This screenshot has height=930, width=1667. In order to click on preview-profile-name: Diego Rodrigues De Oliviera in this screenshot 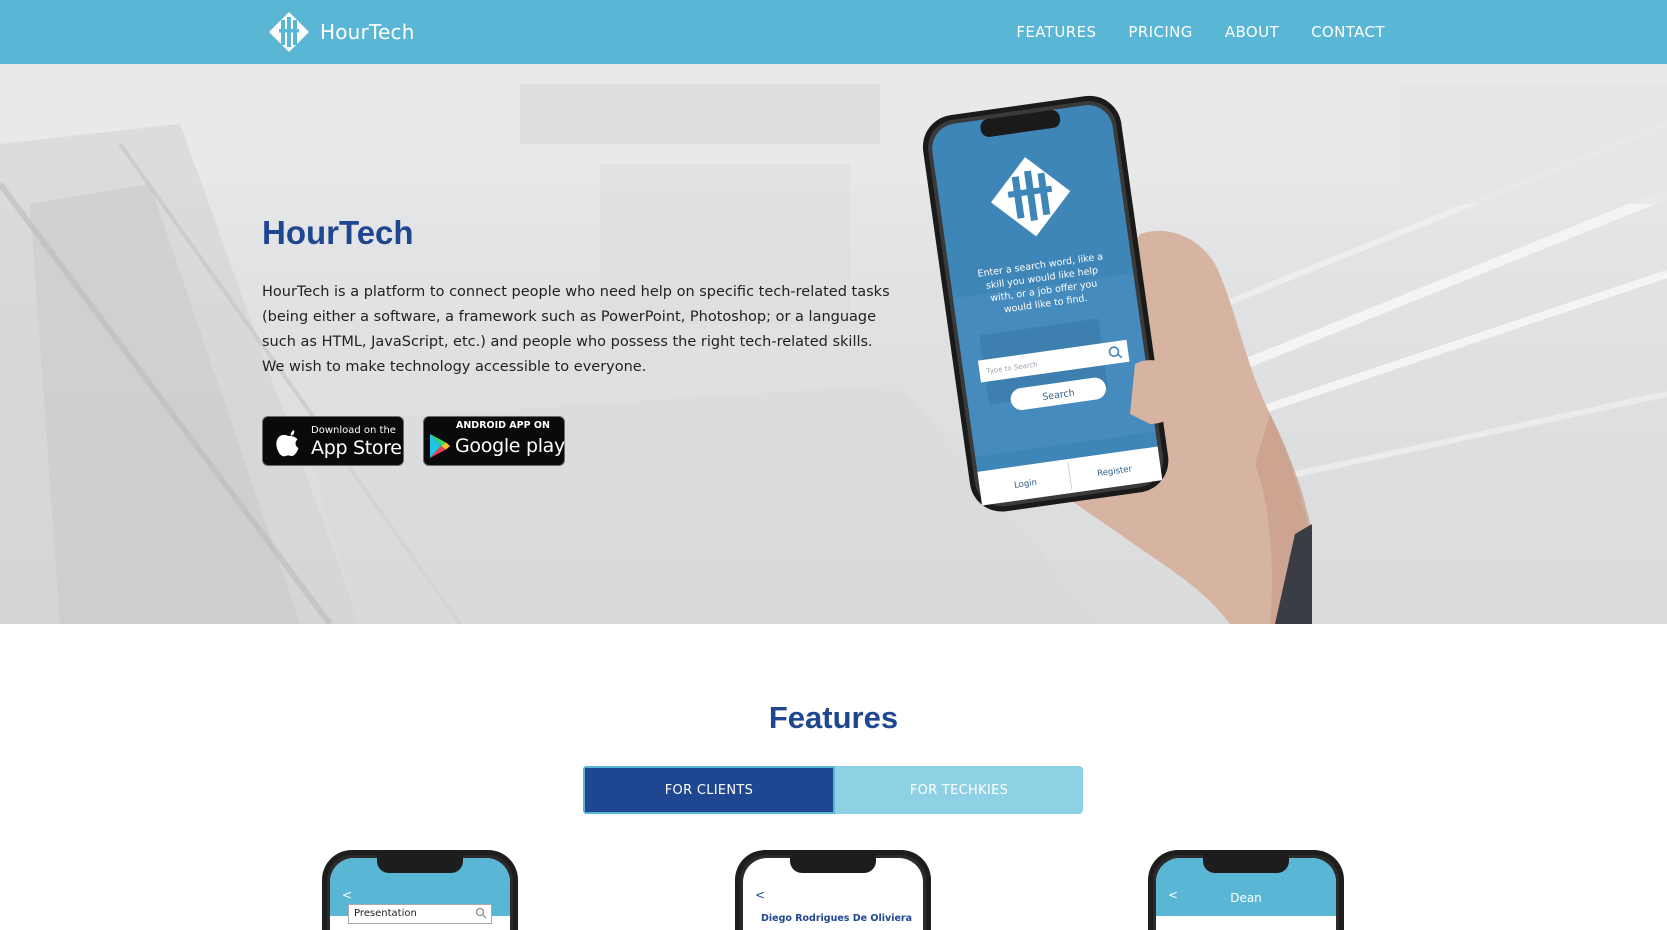, I will do `click(836, 918)`.